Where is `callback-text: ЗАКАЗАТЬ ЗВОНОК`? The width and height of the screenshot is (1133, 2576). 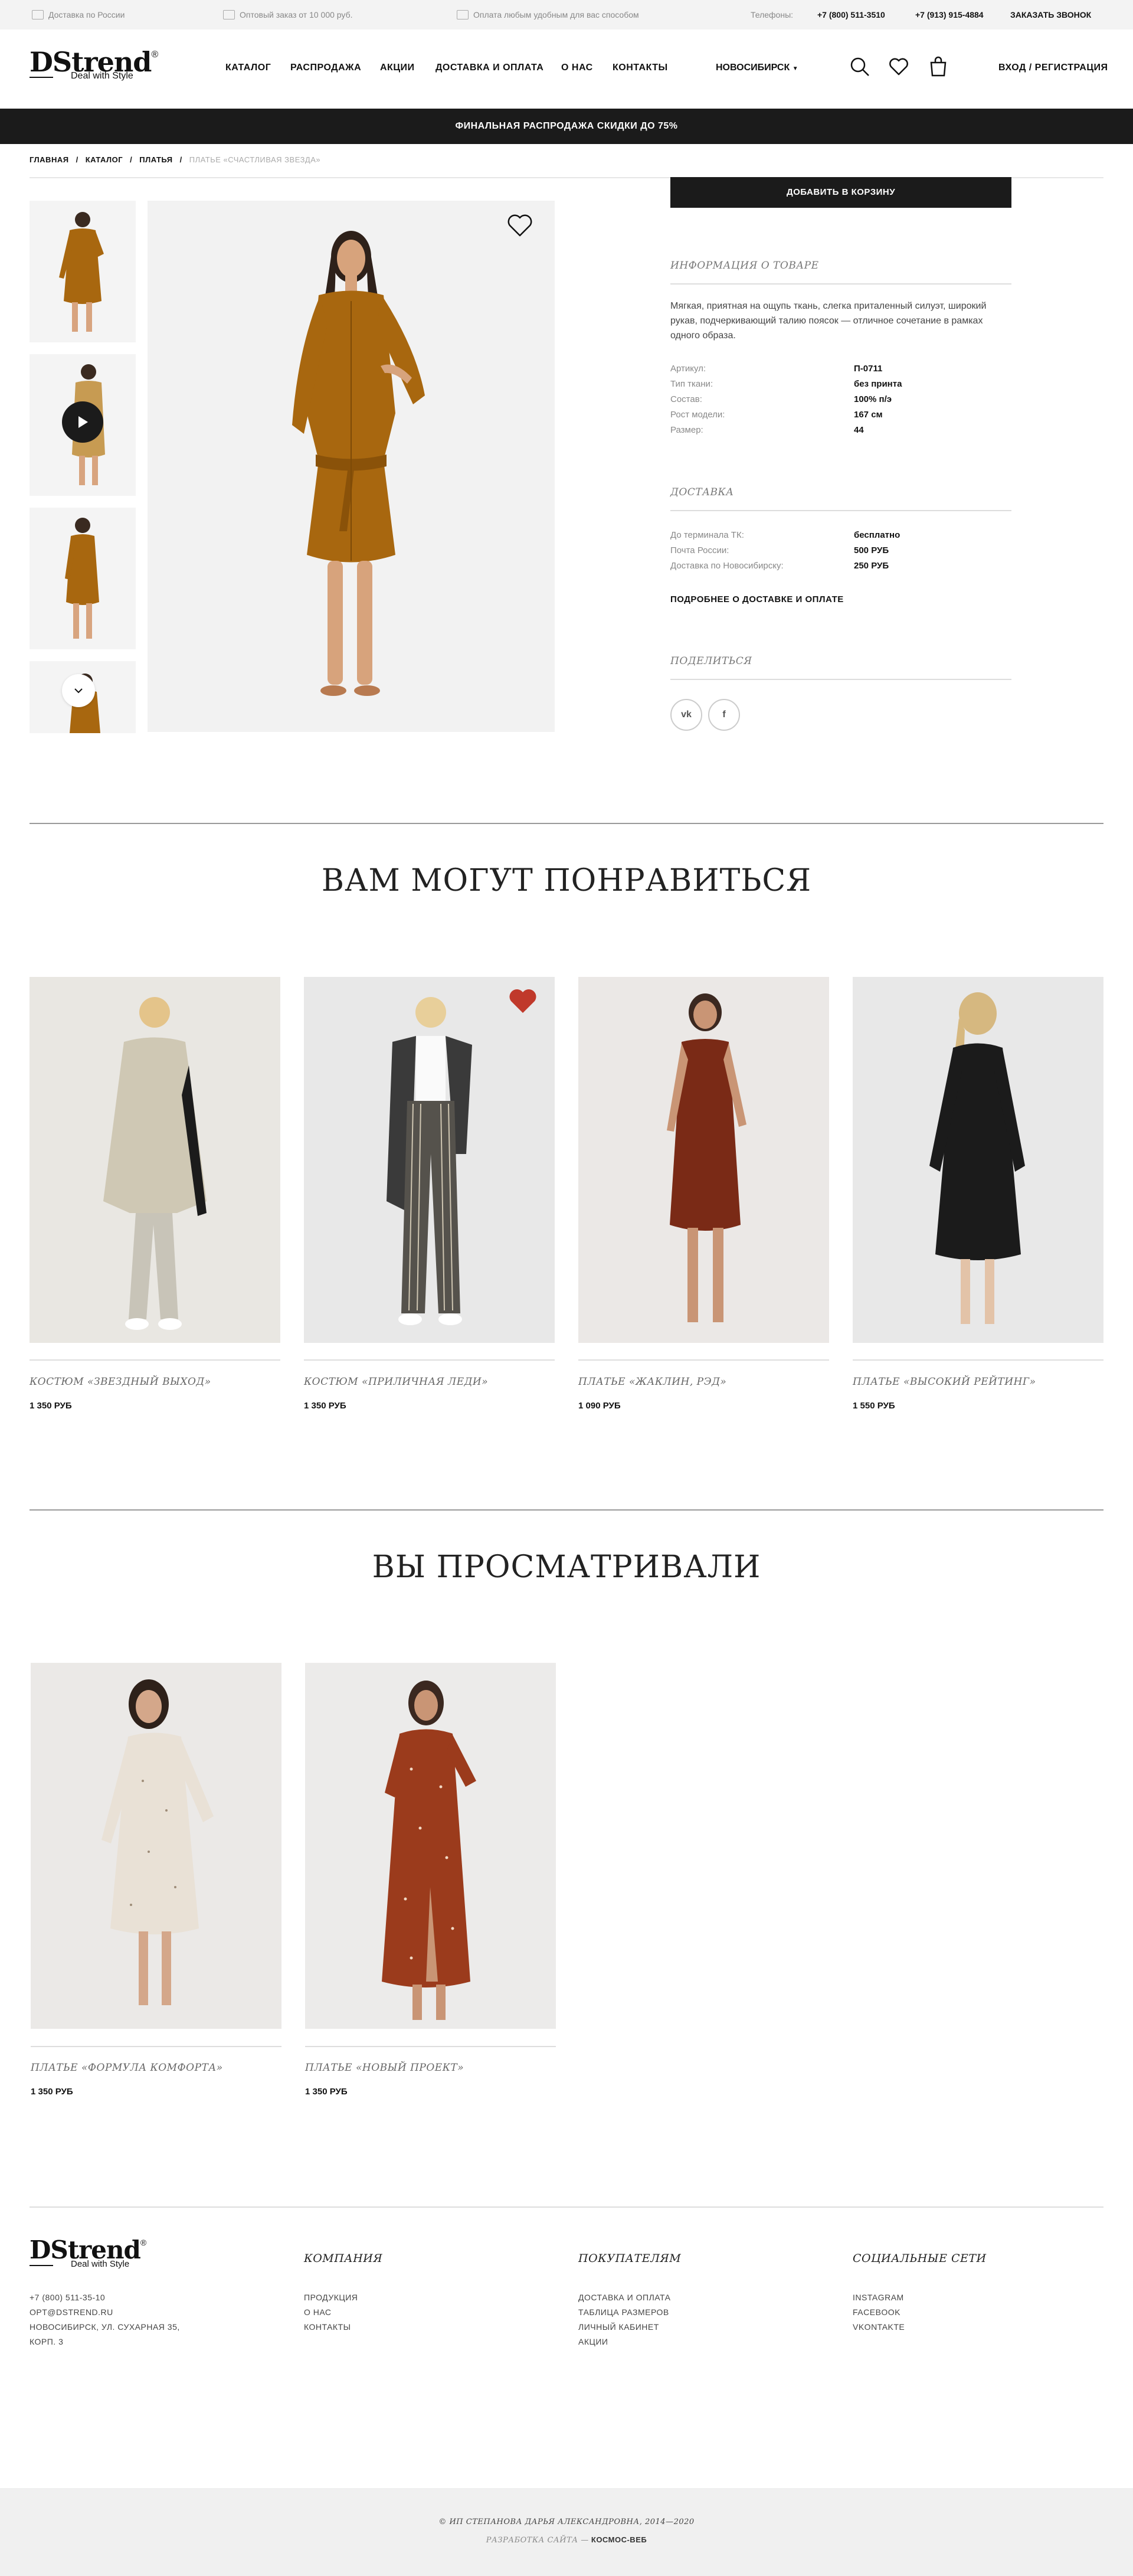 callback-text: ЗАКАЗАТЬ ЗВОНОК is located at coordinates (1050, 14).